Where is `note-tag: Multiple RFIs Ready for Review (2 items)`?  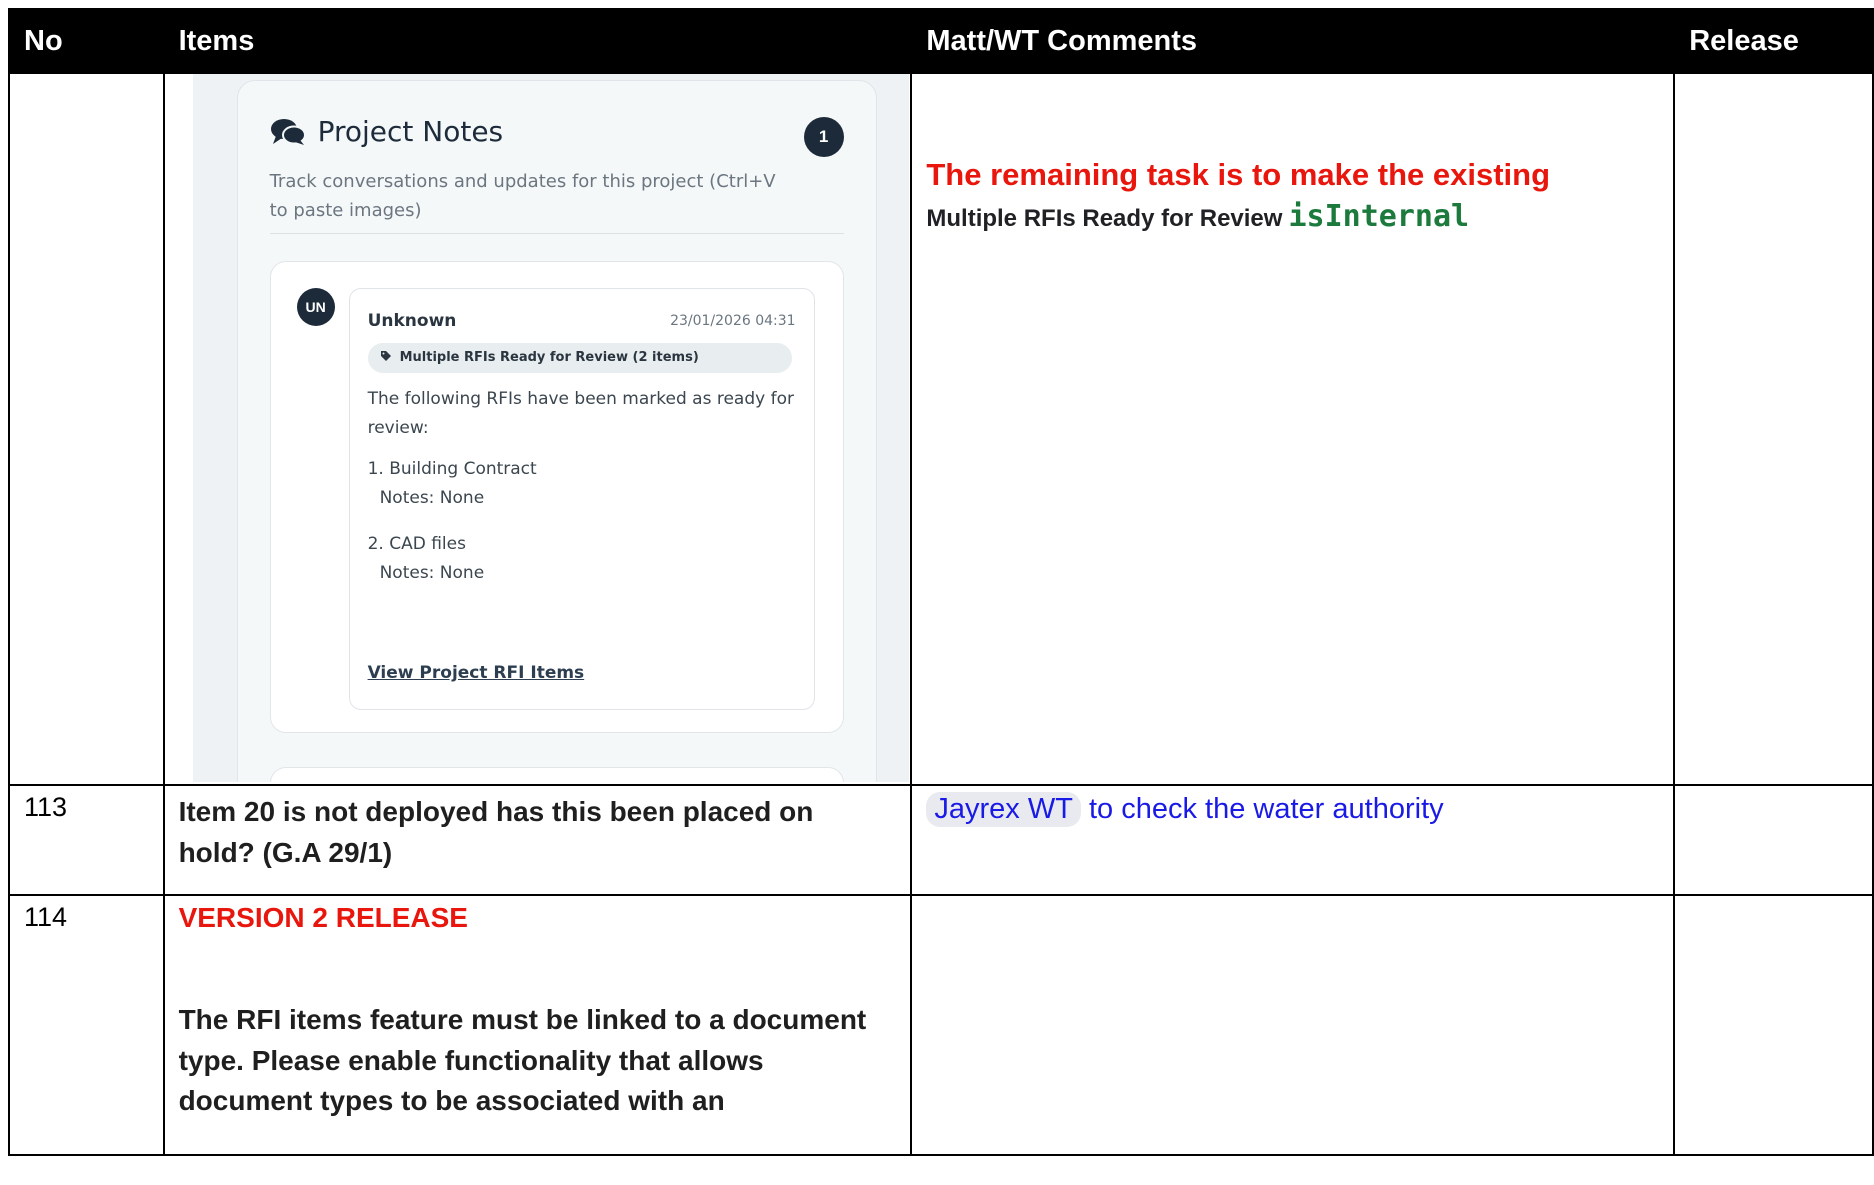 note-tag: Multiple RFIs Ready for Review (2 items) is located at coordinates (579, 358).